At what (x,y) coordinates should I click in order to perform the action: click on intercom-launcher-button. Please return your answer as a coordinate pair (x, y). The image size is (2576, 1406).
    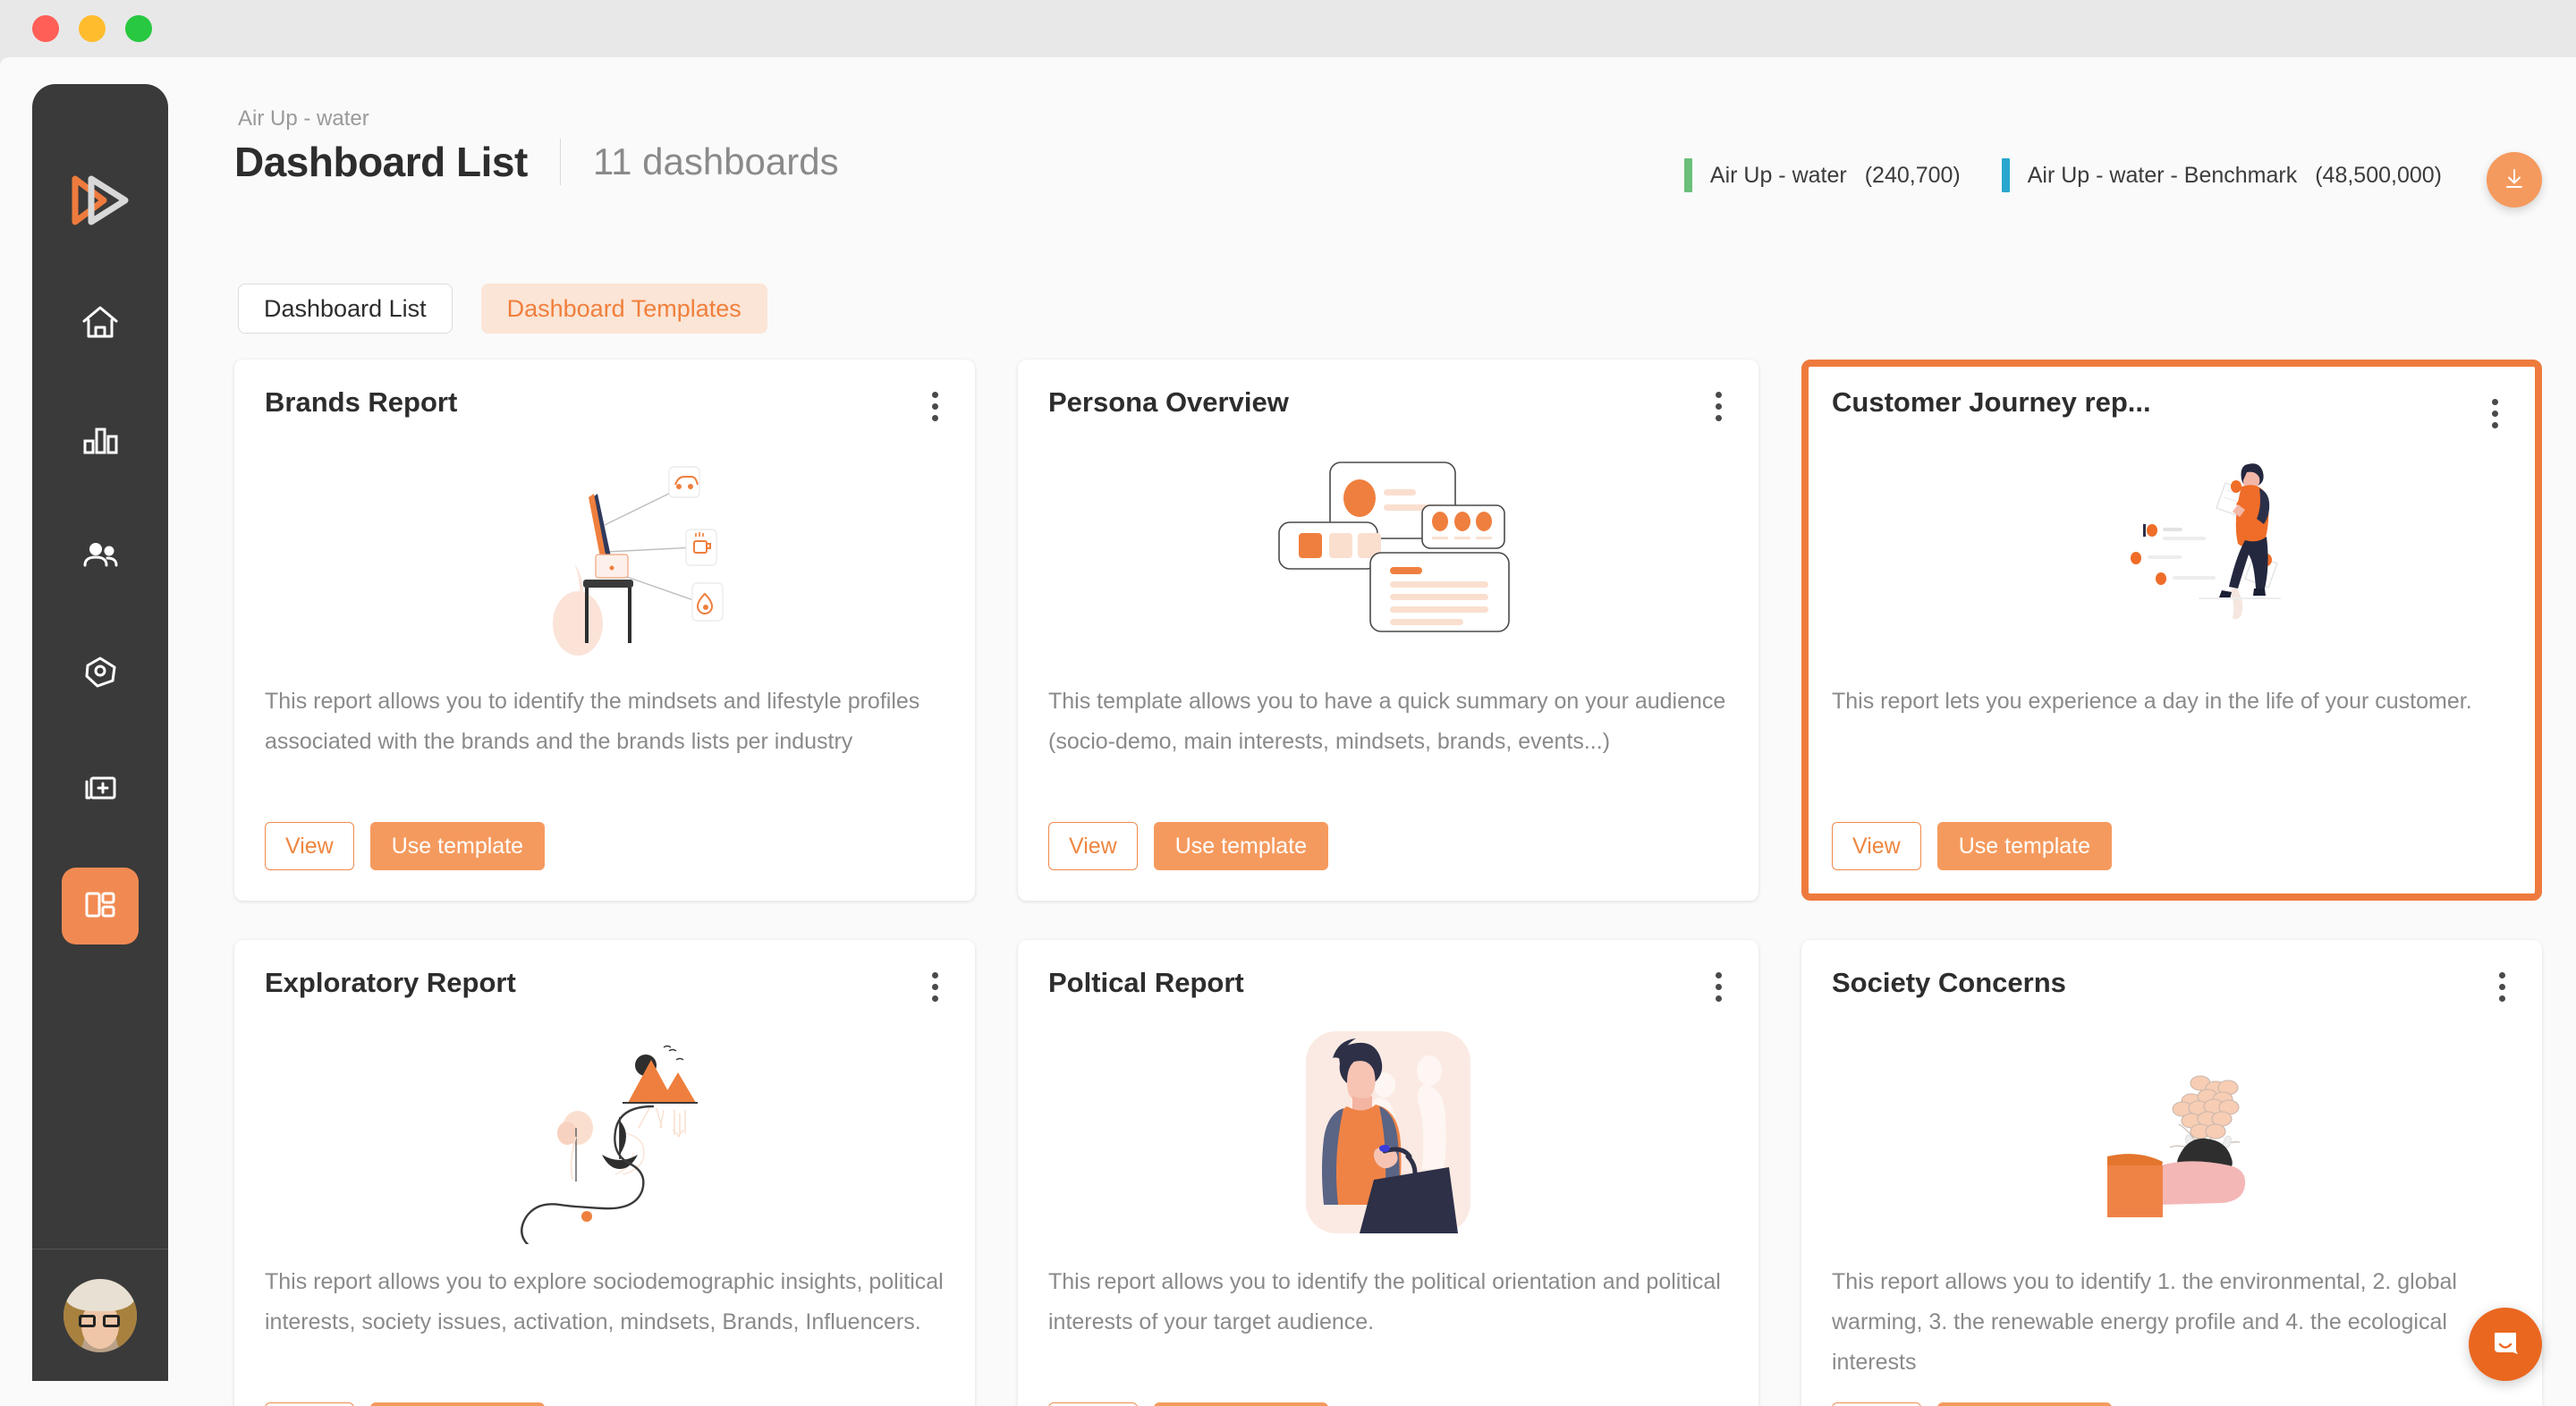
    Looking at the image, I should click on (2505, 1345).